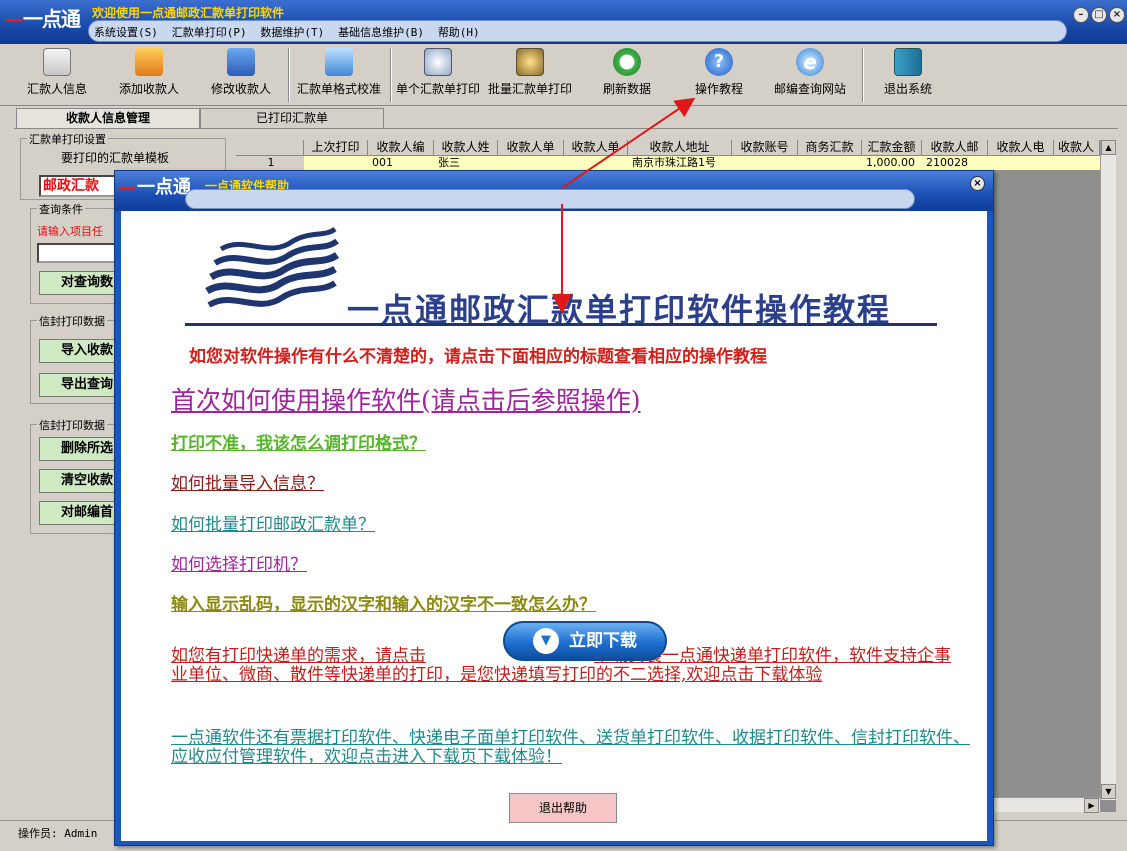 This screenshot has width=1127, height=851. I want to click on scroll-down-icon: ▼, so click(1108, 791).